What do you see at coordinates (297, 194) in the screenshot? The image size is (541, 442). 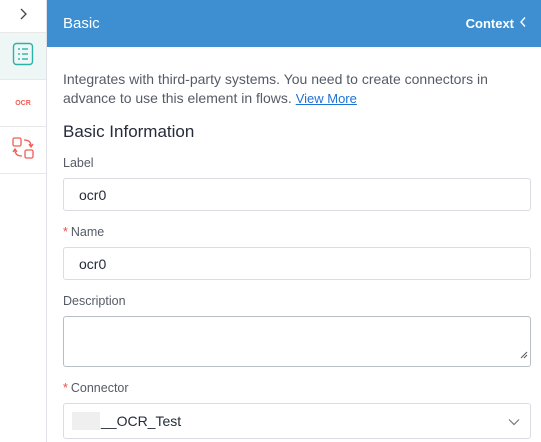 I see `label-input: ocr0` at bounding box center [297, 194].